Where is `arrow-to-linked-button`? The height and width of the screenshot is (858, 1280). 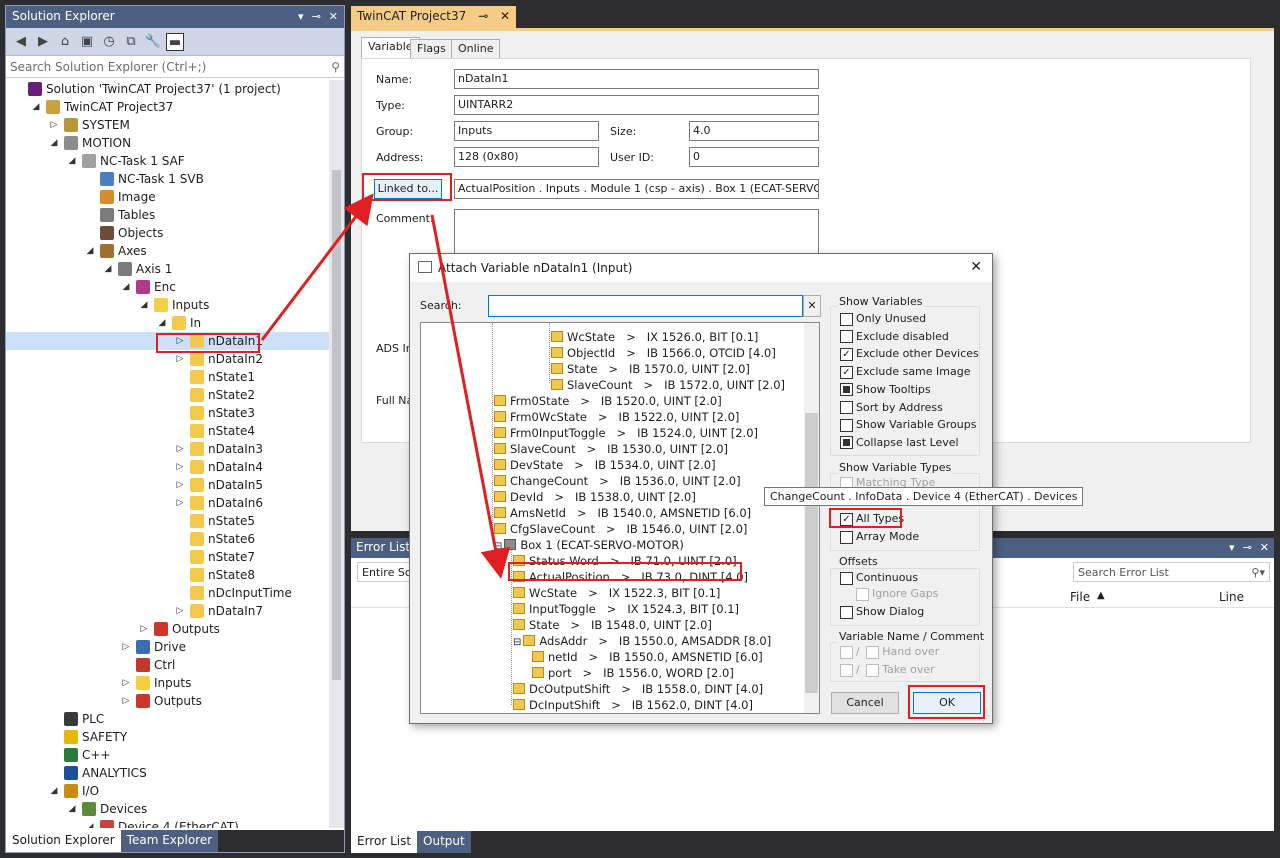 arrow-to-linked-button is located at coordinates (317, 267).